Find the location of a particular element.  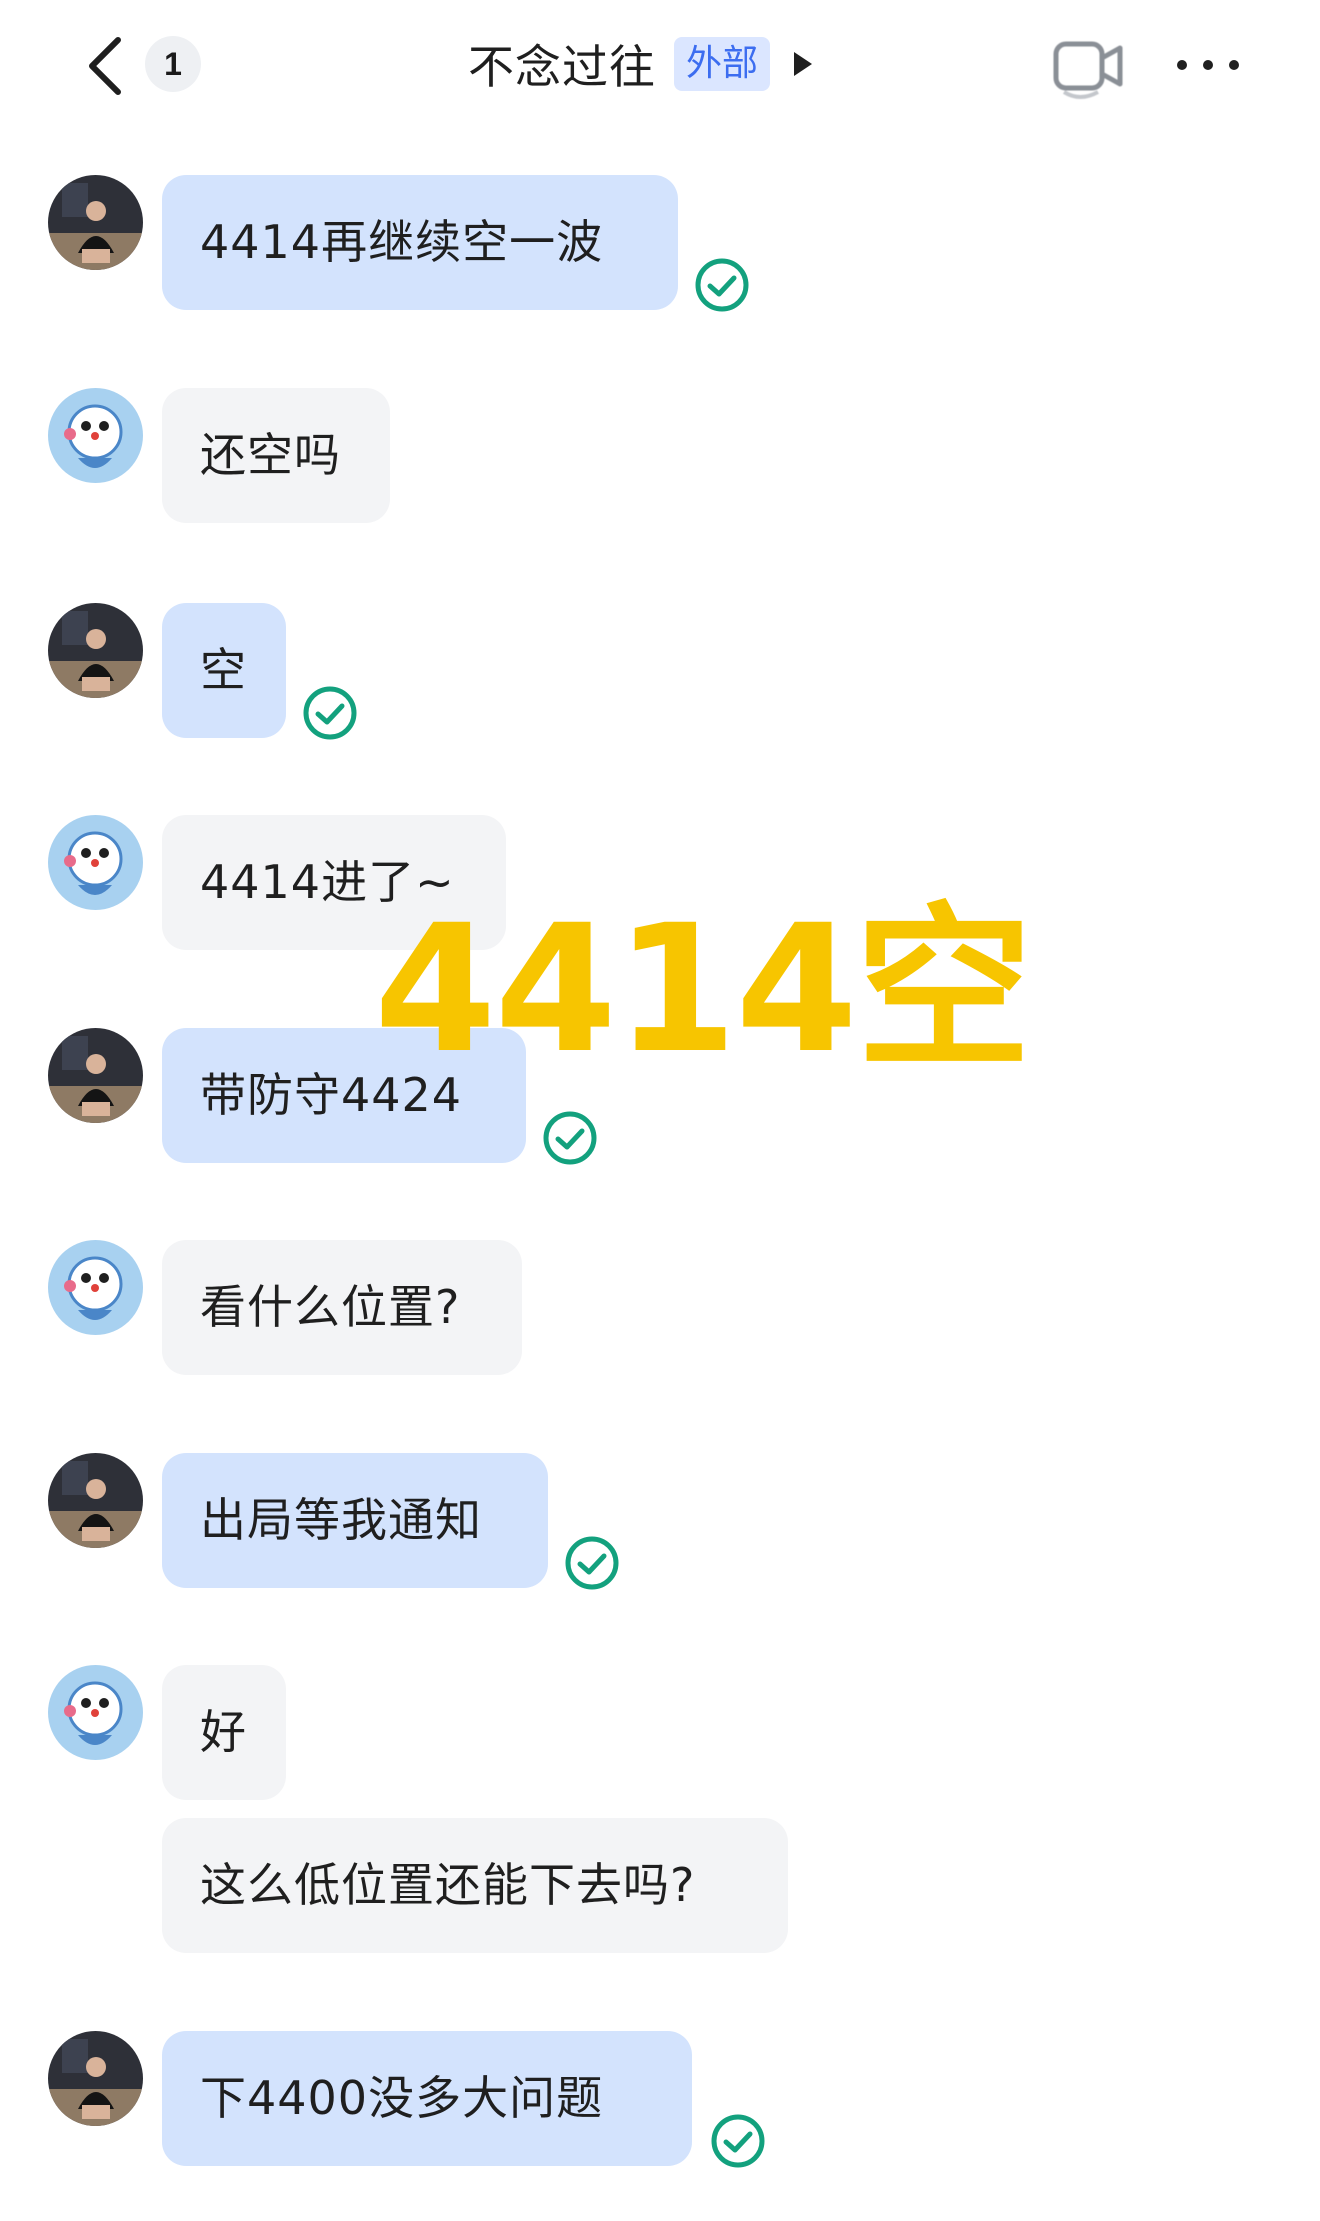

message-bubble-incoming: 还空吗 is located at coordinates (276, 455).